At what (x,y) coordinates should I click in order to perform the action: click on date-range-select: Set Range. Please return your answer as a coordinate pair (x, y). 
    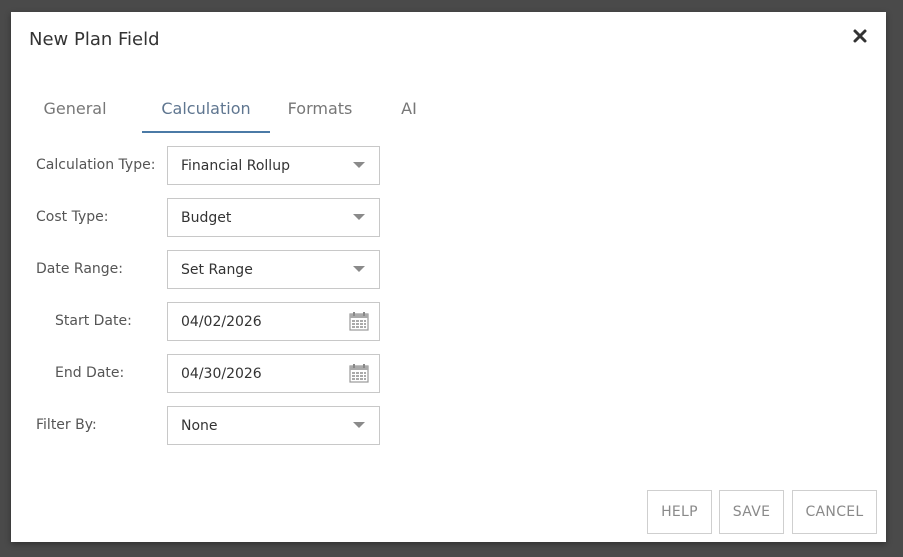
    Looking at the image, I should click on (273, 269).